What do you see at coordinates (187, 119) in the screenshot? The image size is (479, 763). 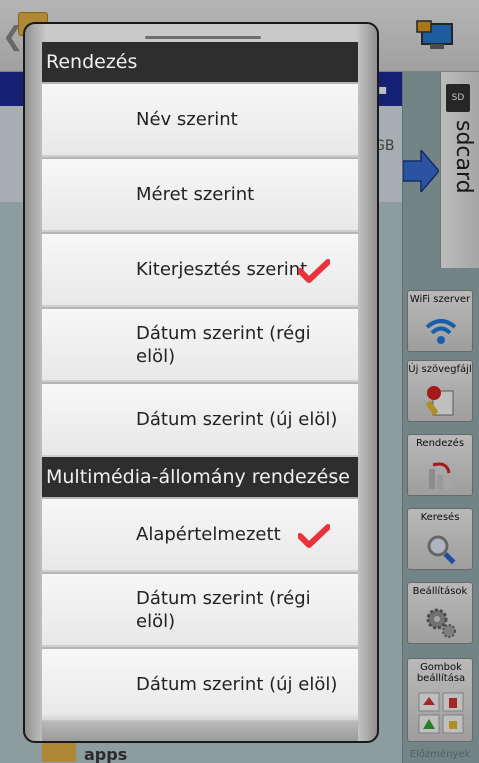 I see `option-label: Név szerint` at bounding box center [187, 119].